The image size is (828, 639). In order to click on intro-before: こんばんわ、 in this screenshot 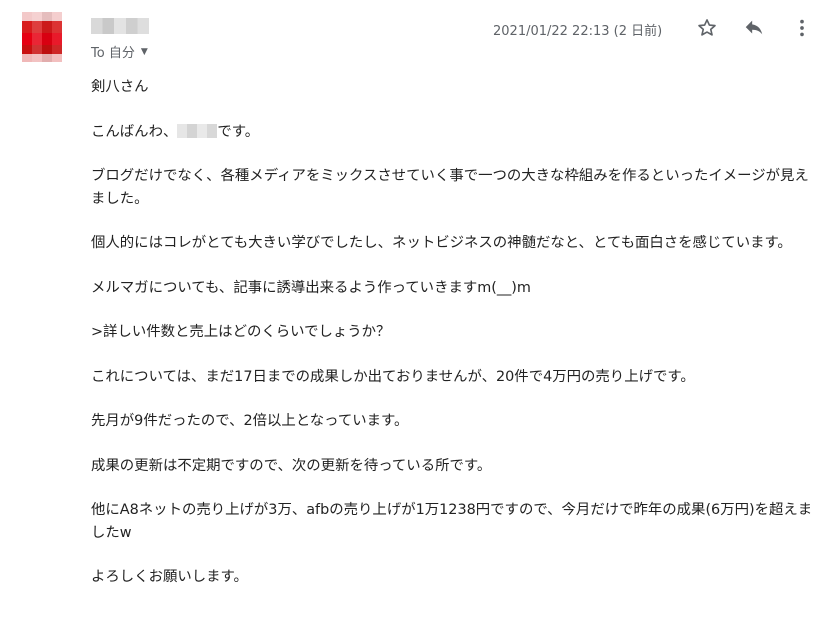, I will do `click(134, 131)`.